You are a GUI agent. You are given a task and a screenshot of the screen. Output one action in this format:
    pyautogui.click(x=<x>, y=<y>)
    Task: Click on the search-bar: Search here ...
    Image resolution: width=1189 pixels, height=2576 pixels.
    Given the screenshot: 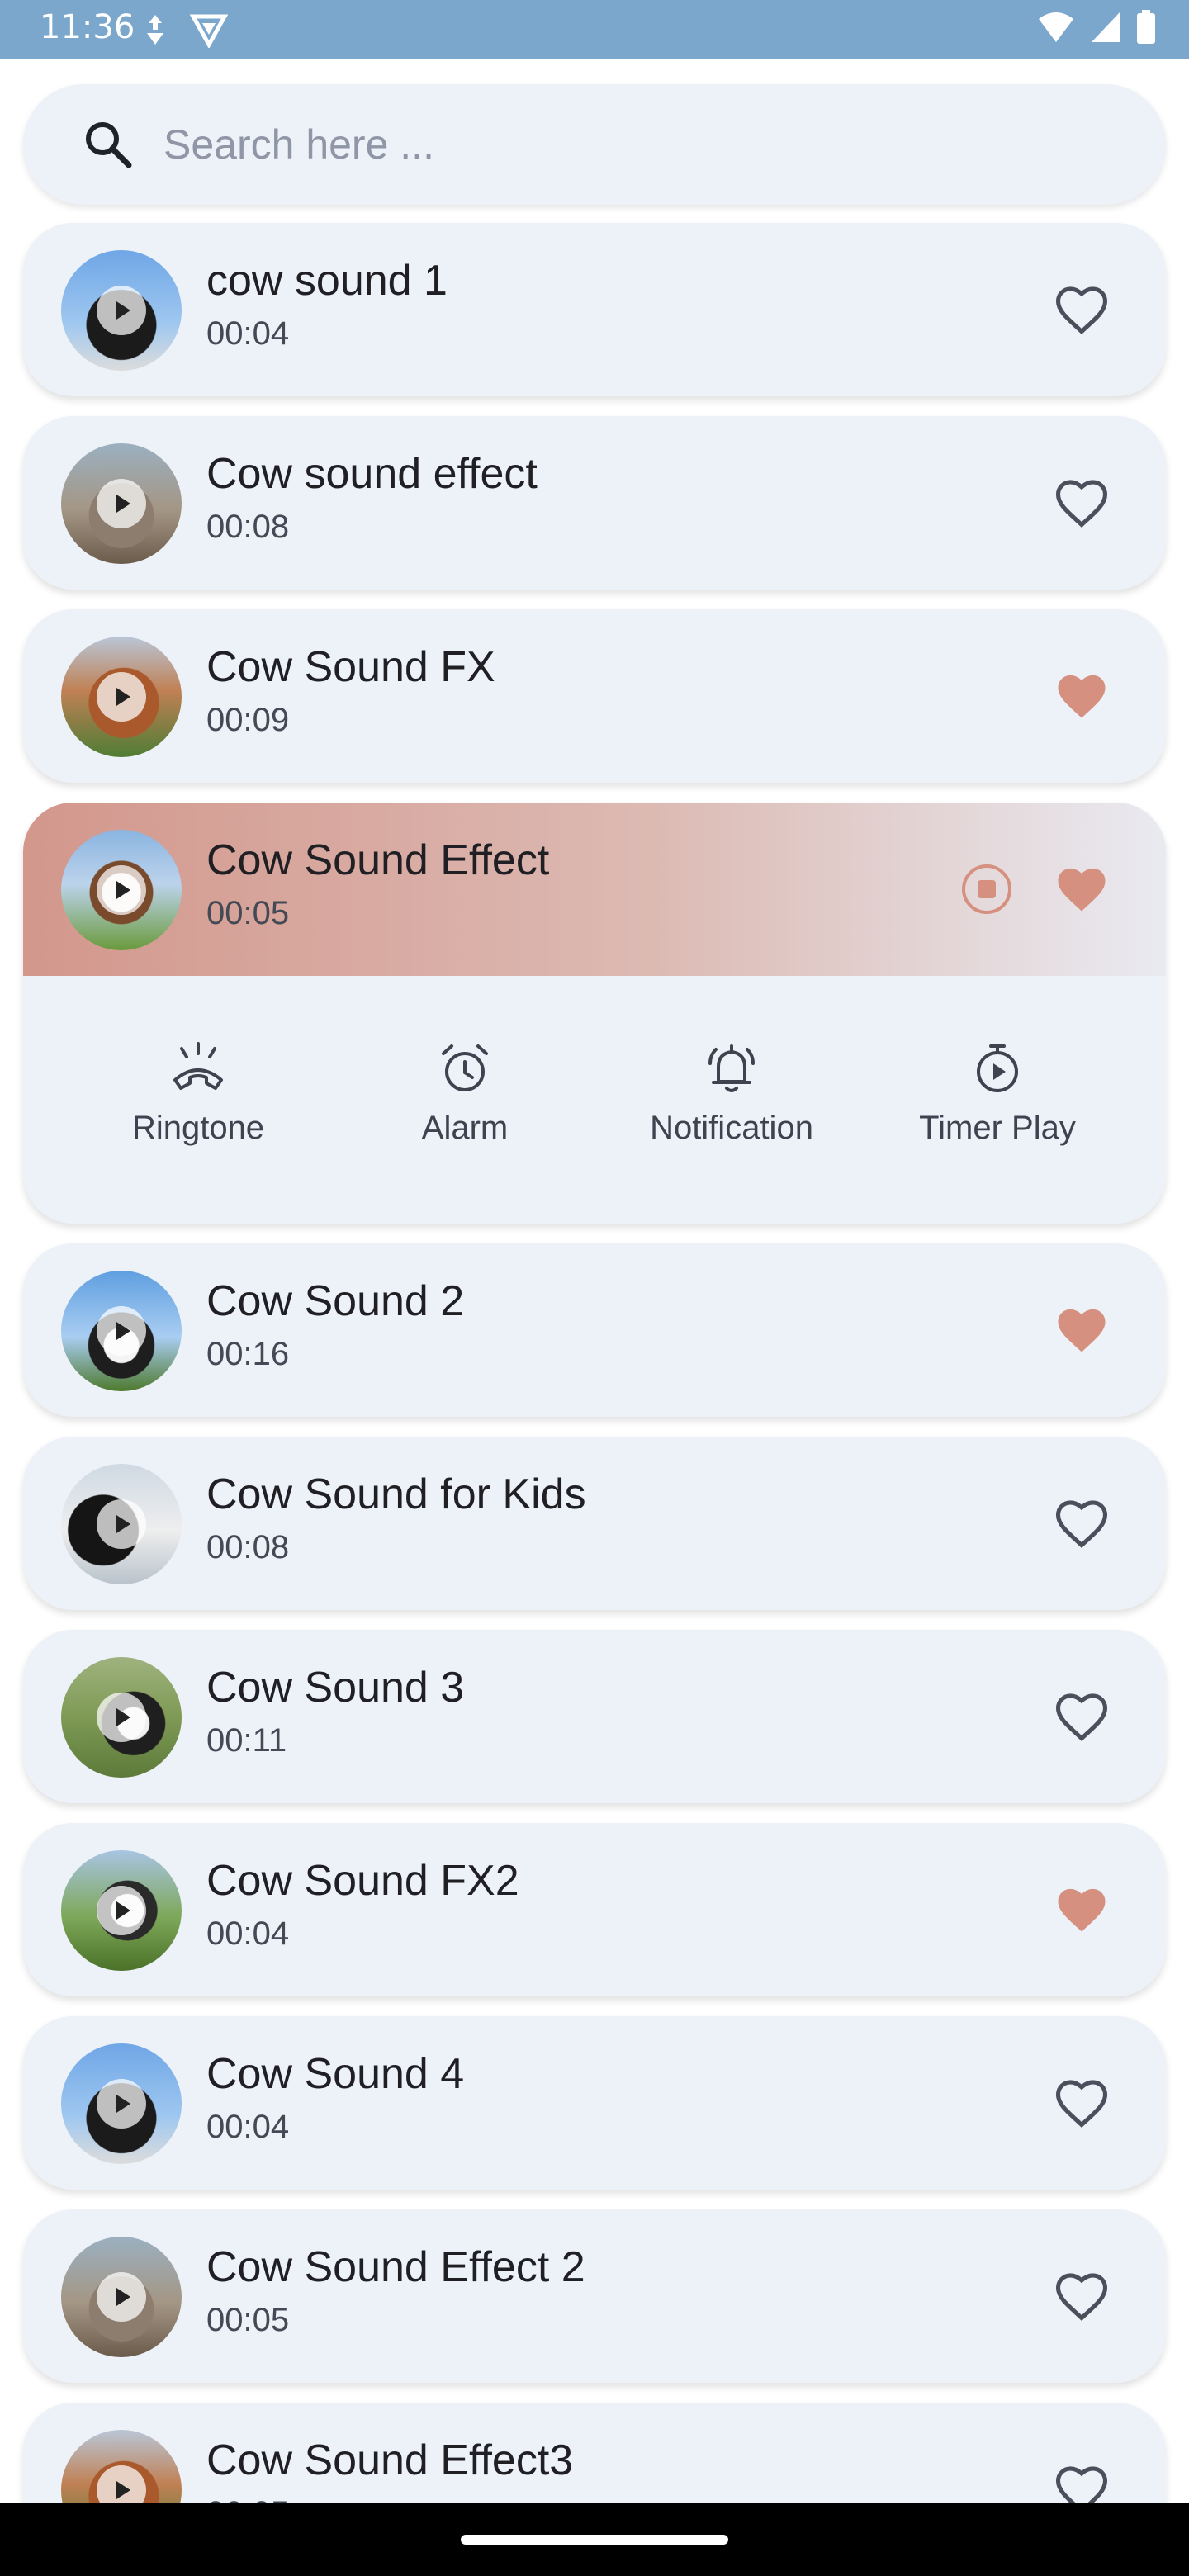 What is the action you would take?
    pyautogui.click(x=594, y=144)
    